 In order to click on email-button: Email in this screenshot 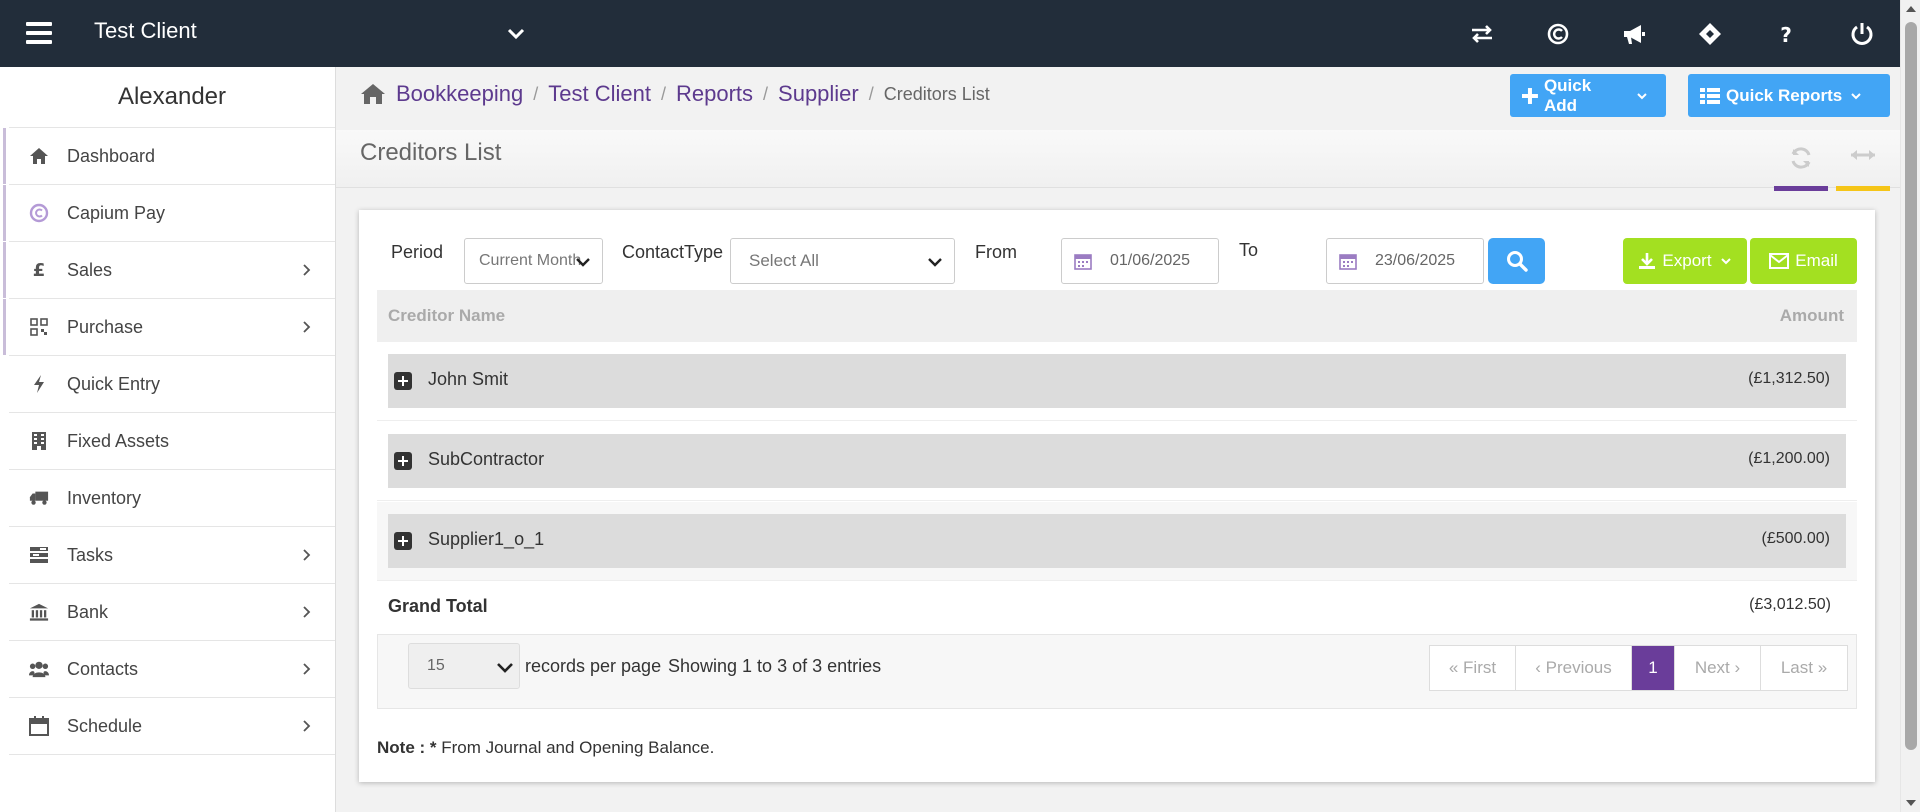, I will do `click(1803, 261)`.